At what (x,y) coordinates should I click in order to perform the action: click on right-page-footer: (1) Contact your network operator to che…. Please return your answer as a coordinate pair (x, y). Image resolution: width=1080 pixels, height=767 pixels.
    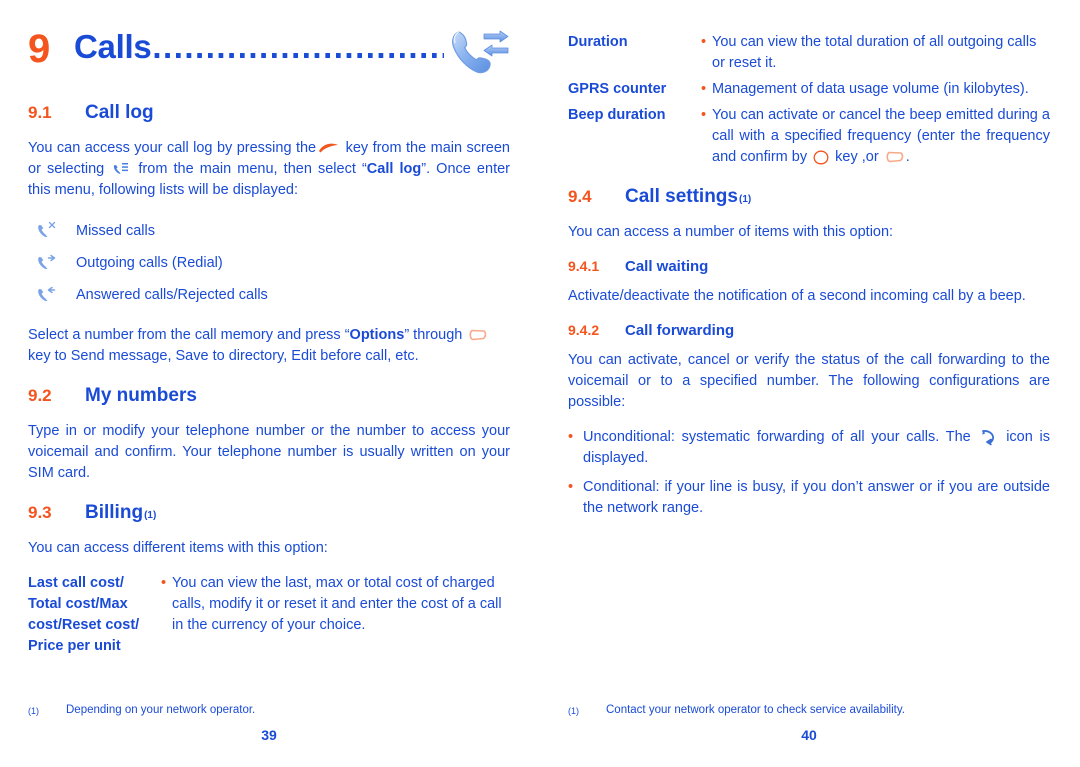
    Looking at the image, I should click on (809, 722).